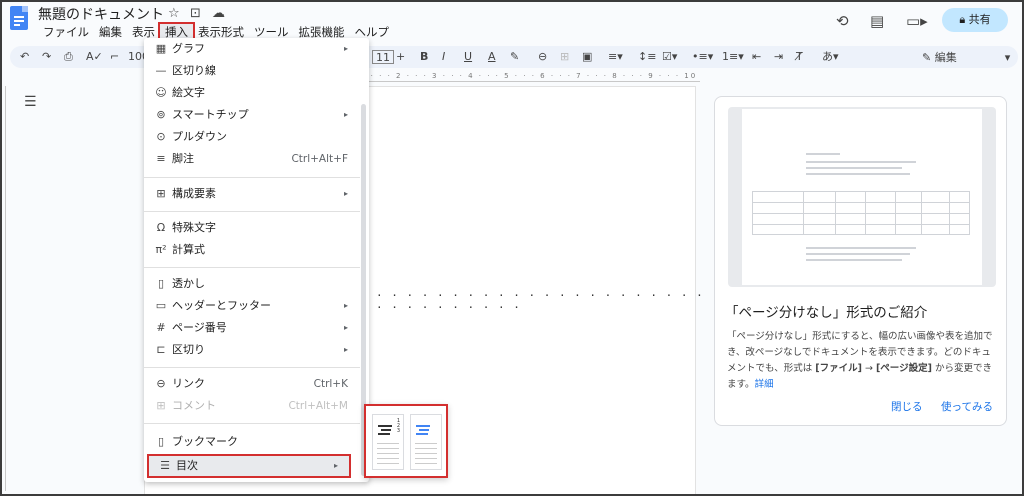 The height and width of the screenshot is (496, 1024). Describe the element at coordinates (161, 158) in the screenshot. I see `footnote-icon: ≡` at that location.